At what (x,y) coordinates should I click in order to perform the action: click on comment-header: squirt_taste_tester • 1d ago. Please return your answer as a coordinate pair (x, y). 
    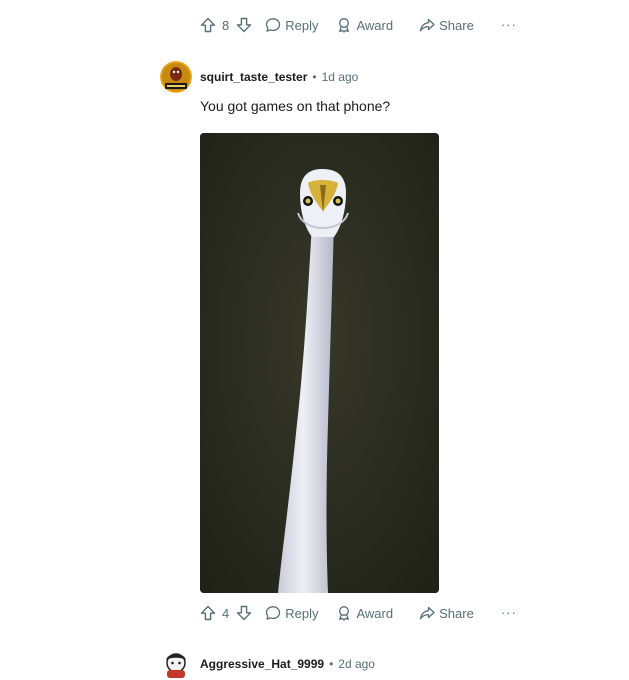
    Looking at the image, I should click on (259, 77).